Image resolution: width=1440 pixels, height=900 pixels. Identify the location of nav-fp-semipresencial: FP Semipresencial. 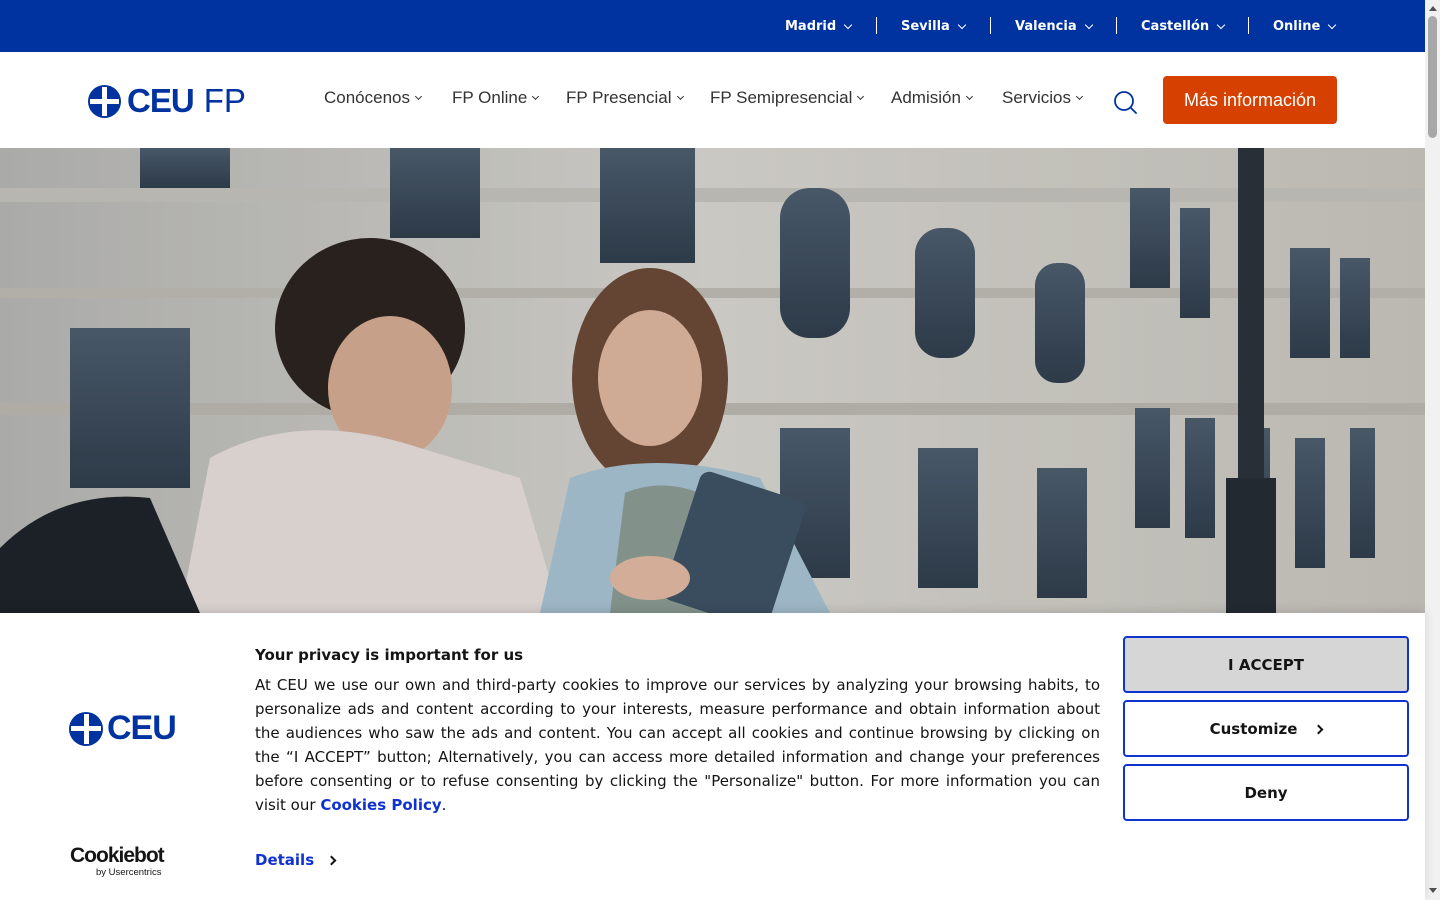
(787, 98).